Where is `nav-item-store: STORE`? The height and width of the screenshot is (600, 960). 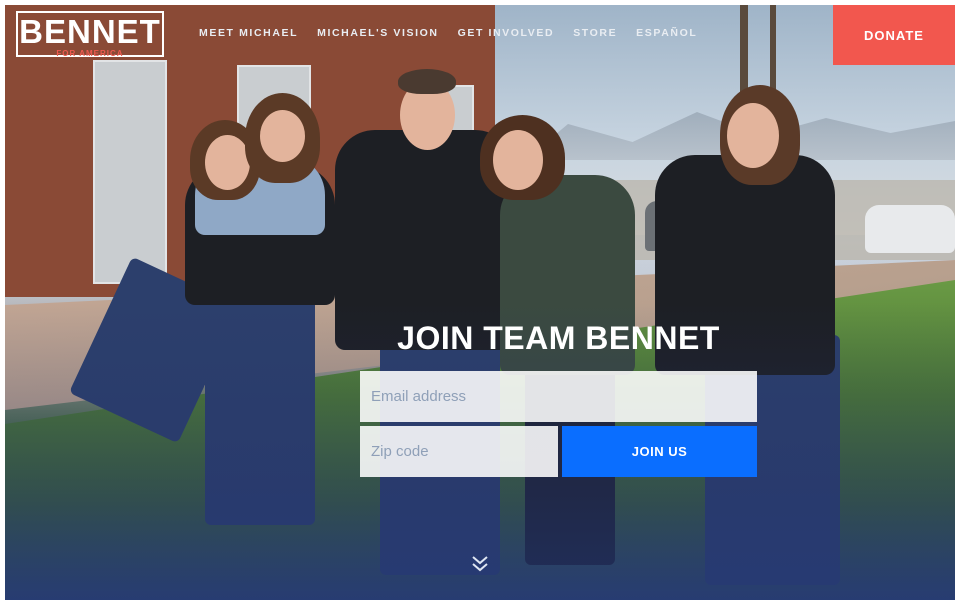 nav-item-store: STORE is located at coordinates (595, 33).